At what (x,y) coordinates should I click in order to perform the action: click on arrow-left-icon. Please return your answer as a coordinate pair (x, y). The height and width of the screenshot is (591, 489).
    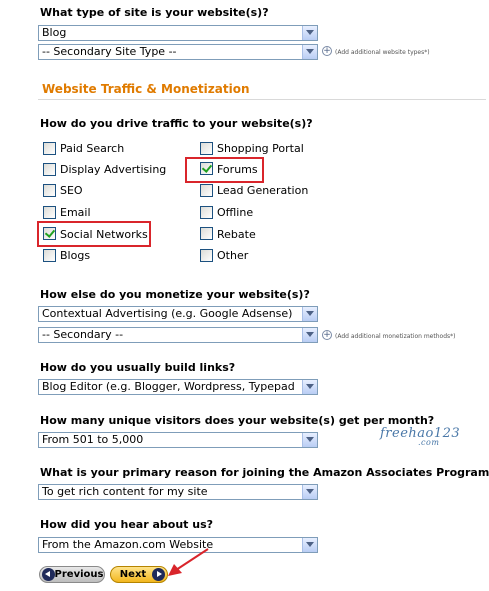
    Looking at the image, I should click on (48, 574).